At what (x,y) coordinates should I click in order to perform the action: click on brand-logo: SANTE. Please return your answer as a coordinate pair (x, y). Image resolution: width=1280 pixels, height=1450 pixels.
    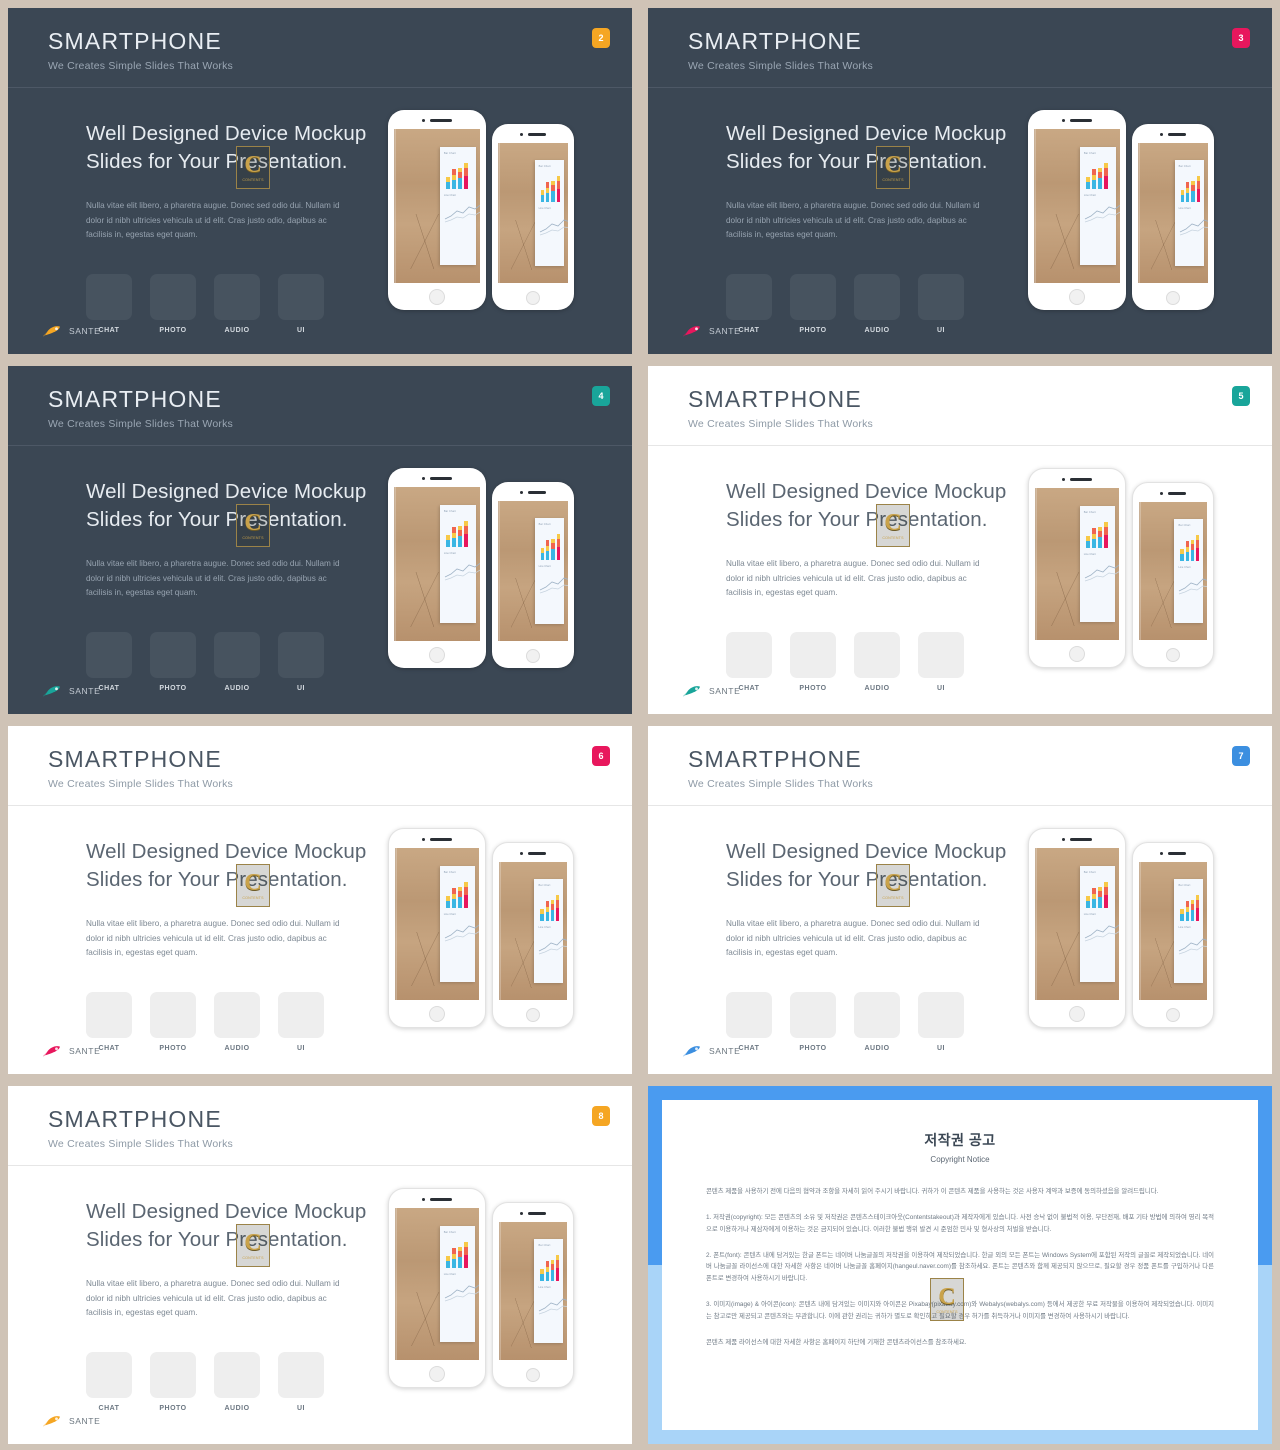
    Looking at the image, I should click on (711, 1051).